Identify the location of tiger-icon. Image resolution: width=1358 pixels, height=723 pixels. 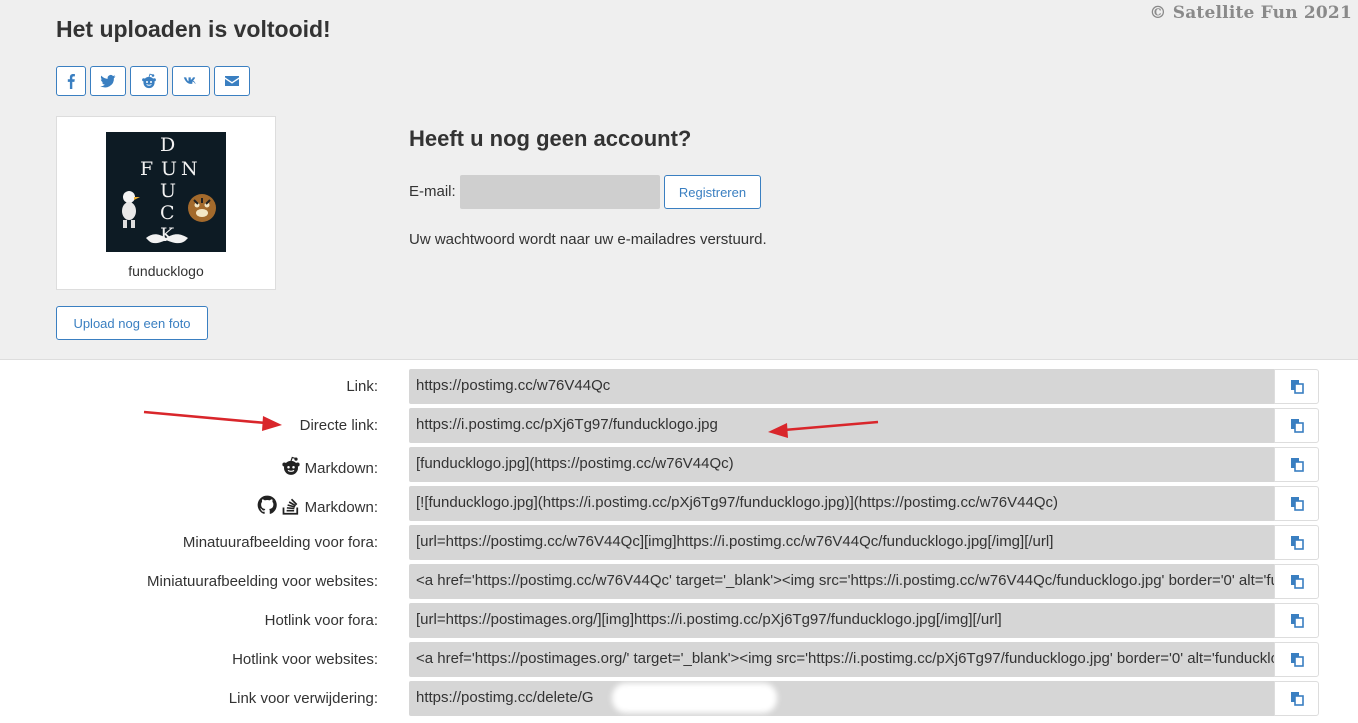
(202, 208).